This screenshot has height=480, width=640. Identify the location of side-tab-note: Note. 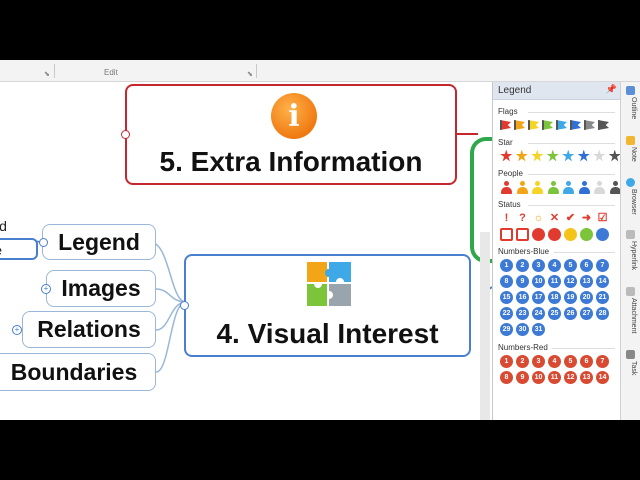
(631, 154).